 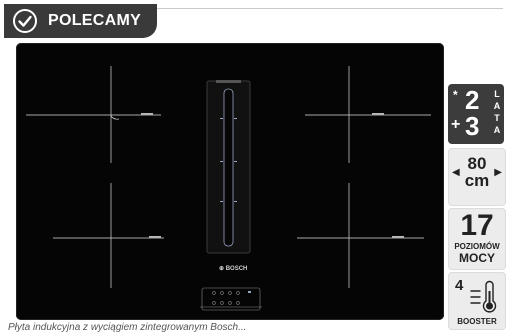 I want to click on recommended-badge: POLECAMY, so click(x=80, y=21).